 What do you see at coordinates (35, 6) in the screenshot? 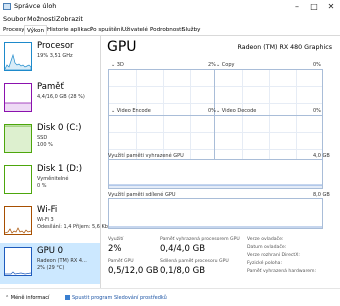
I see `window-title: Správce úloh` at bounding box center [35, 6].